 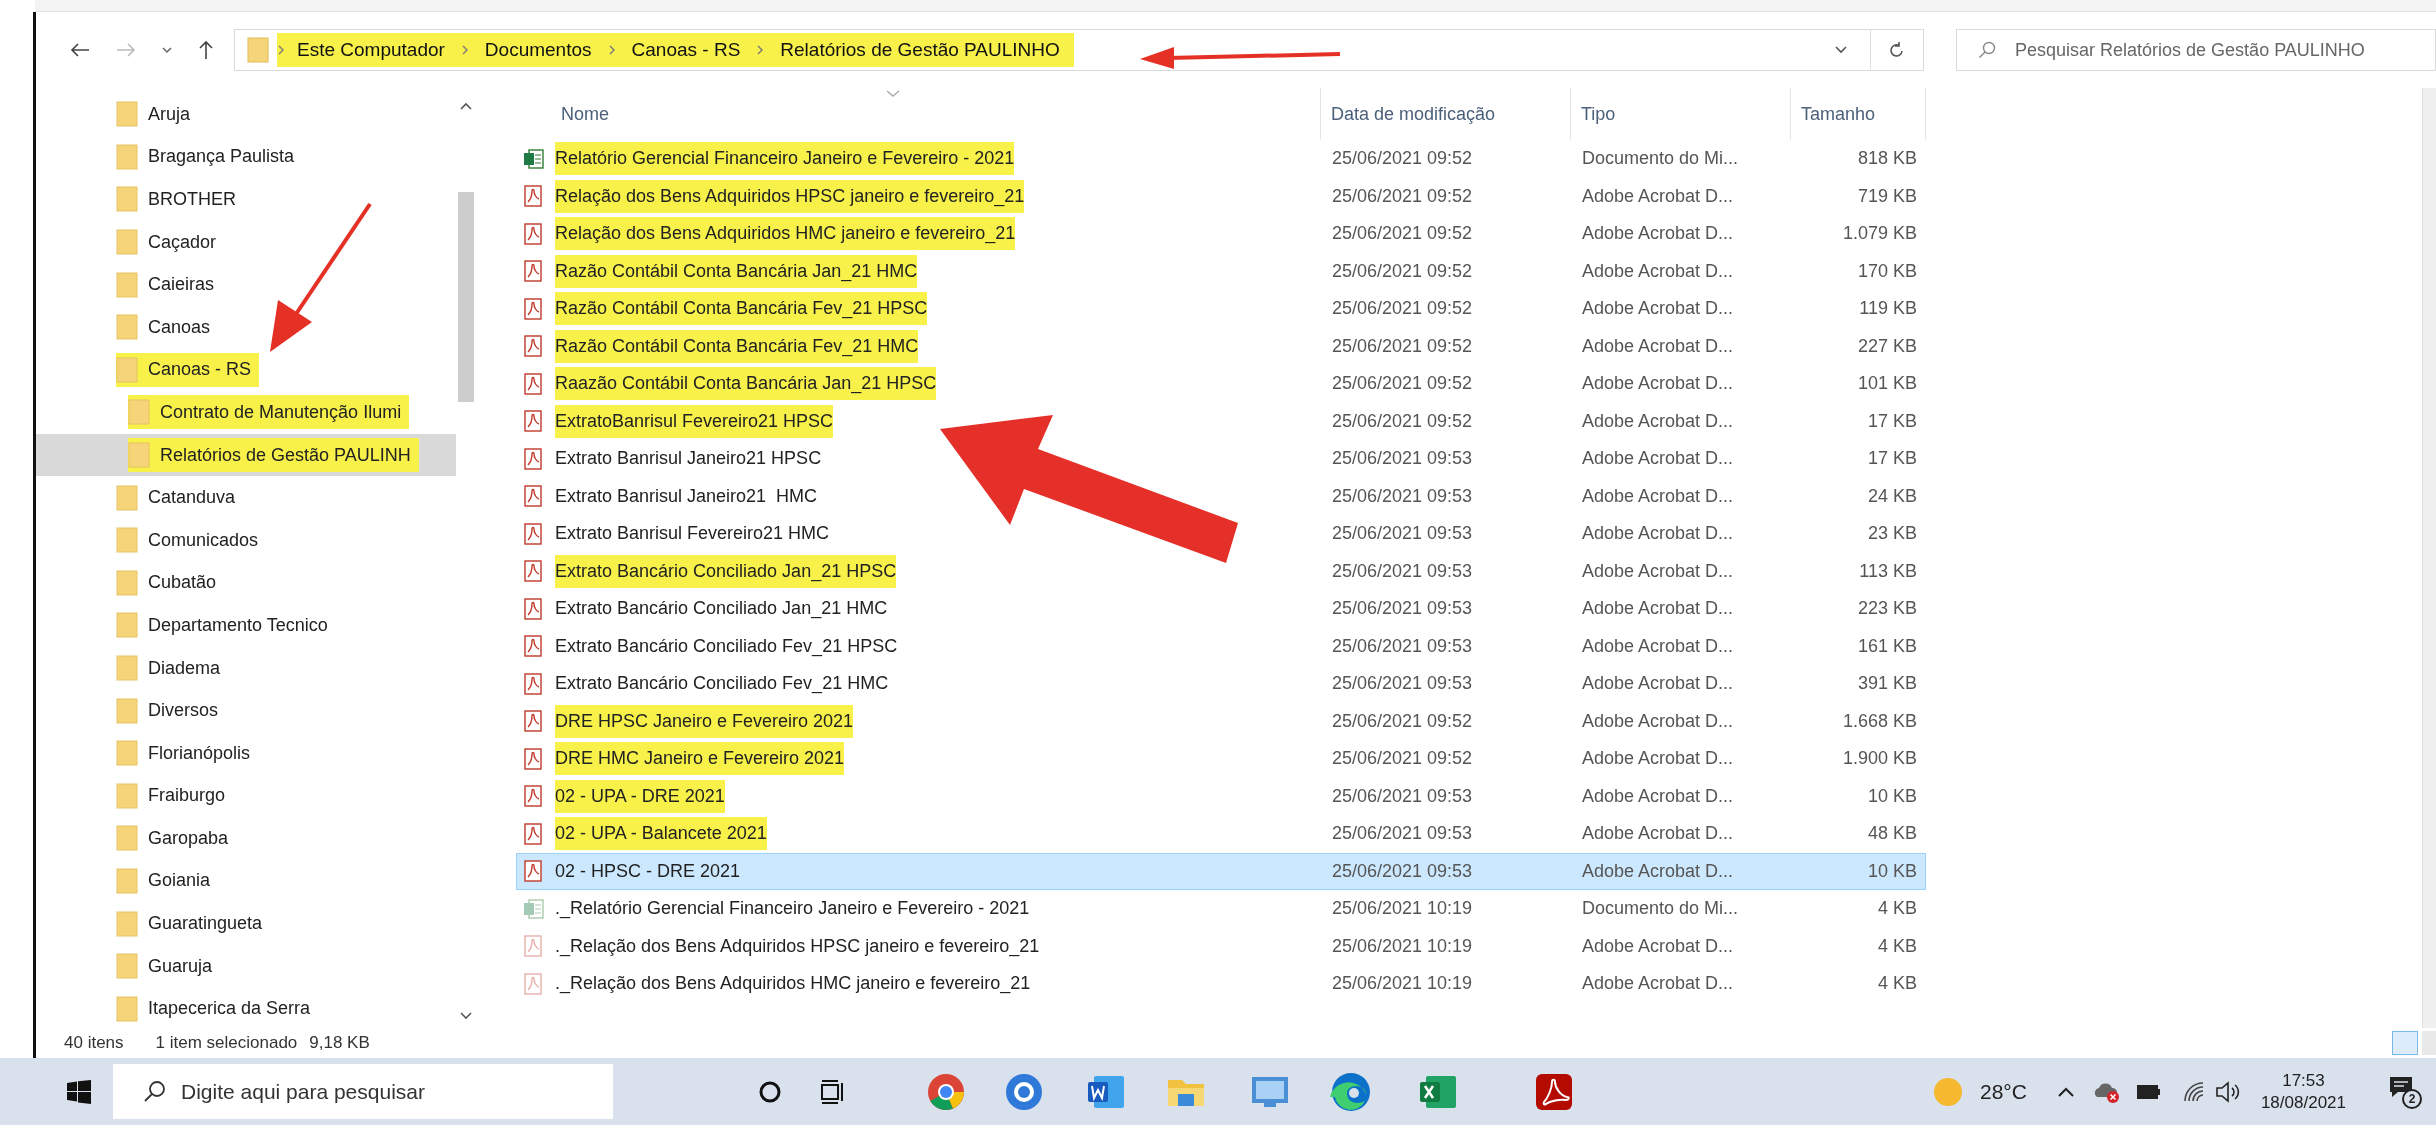 I want to click on clock-date: 18/08/2021, so click(x=2303, y=1102).